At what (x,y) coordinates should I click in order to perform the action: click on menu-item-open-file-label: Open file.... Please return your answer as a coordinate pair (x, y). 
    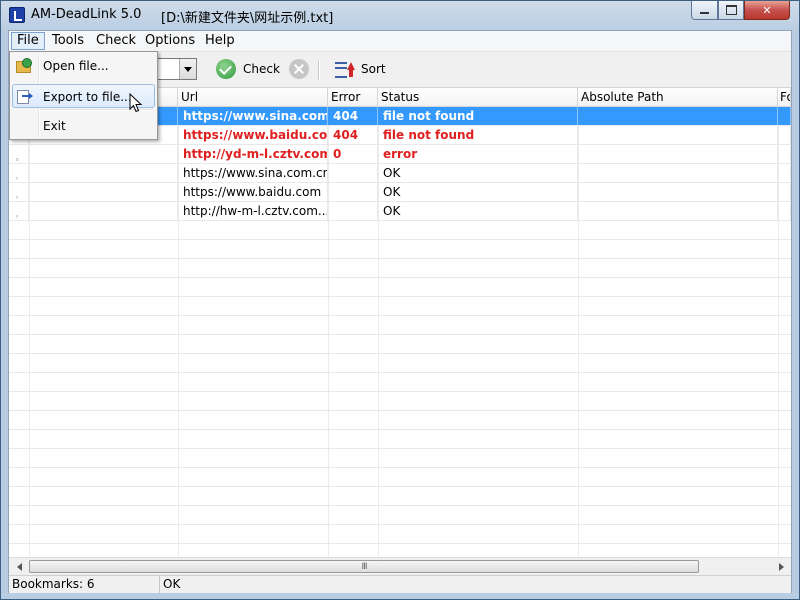
    Looking at the image, I should click on (76, 66).